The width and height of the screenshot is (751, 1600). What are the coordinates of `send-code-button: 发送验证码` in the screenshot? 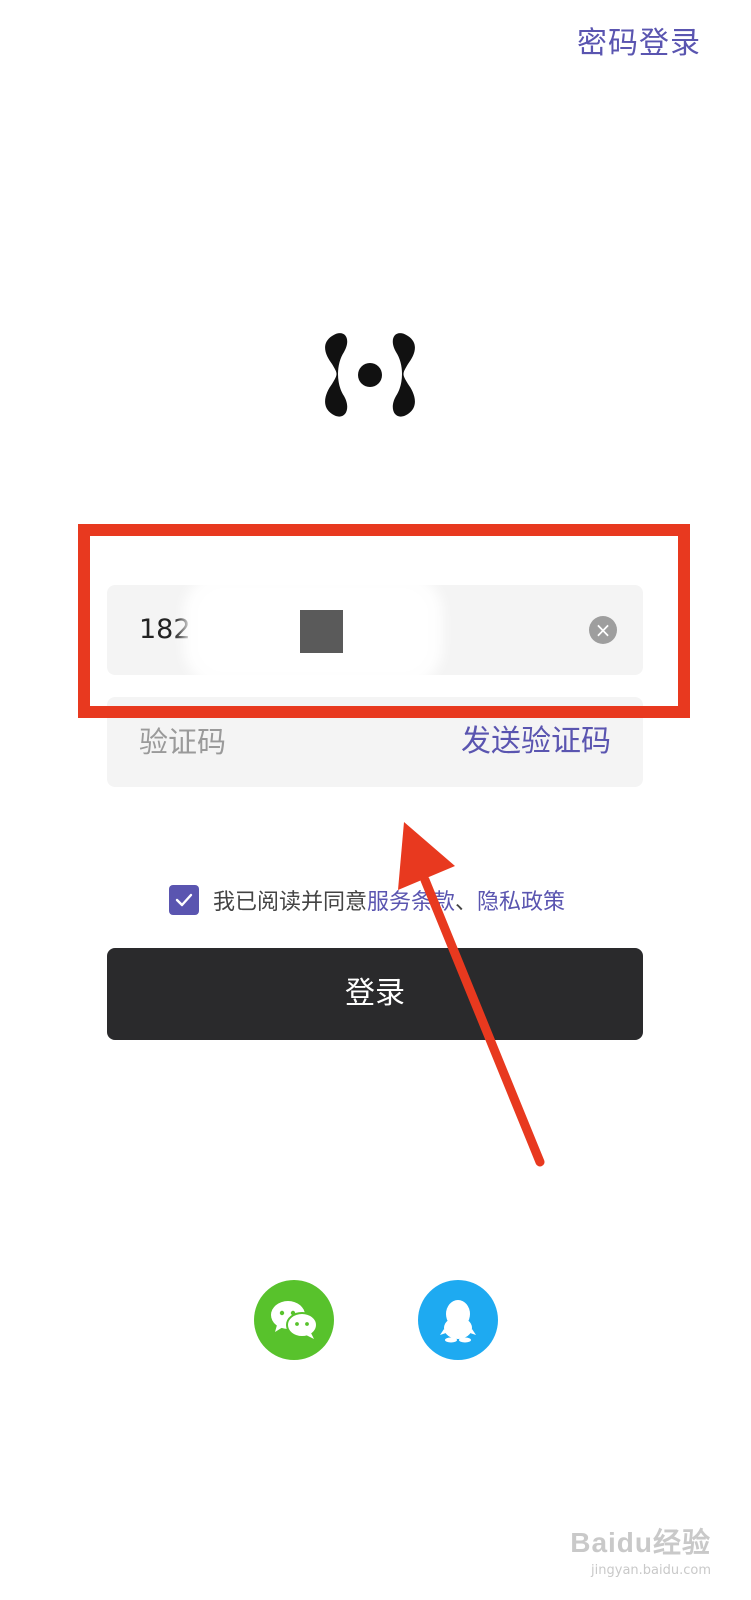 It's located at (536, 742).